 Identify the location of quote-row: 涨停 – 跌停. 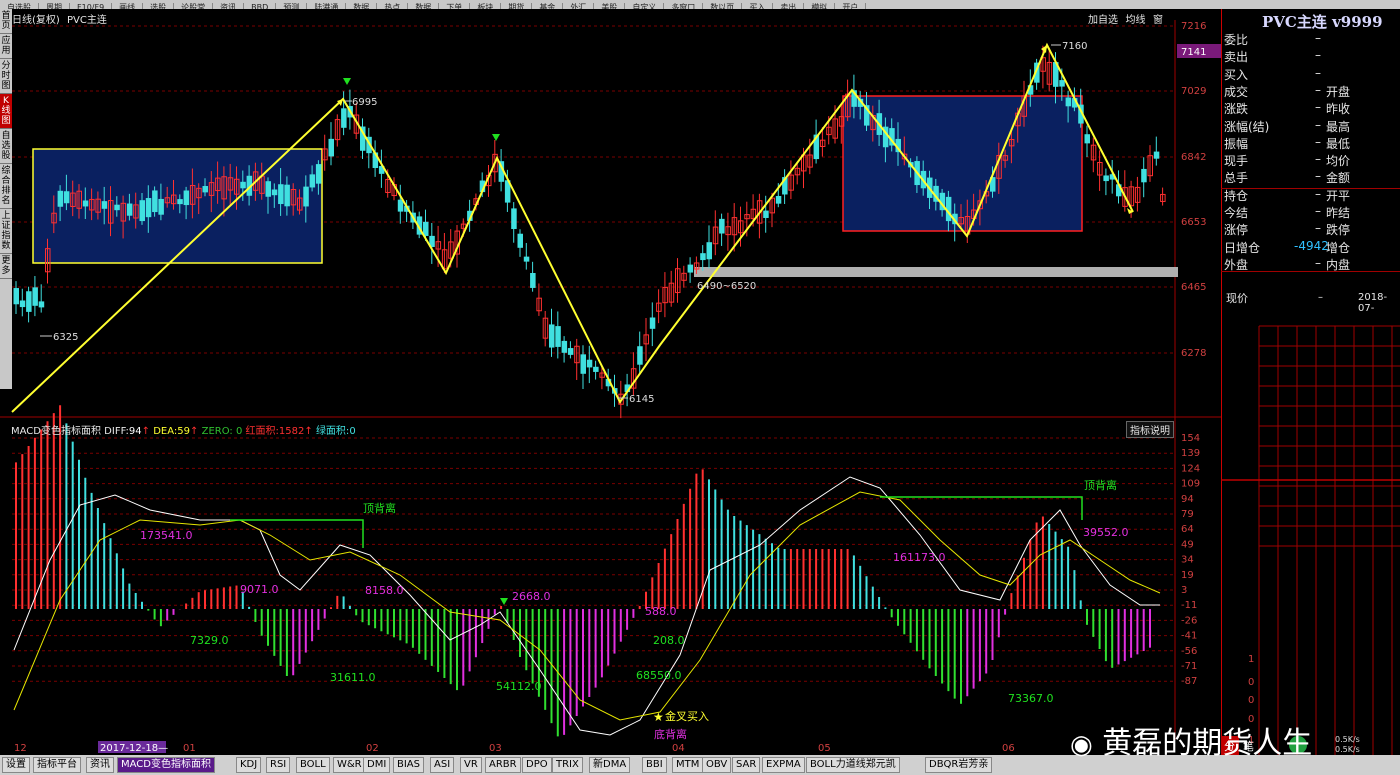
(1312, 229).